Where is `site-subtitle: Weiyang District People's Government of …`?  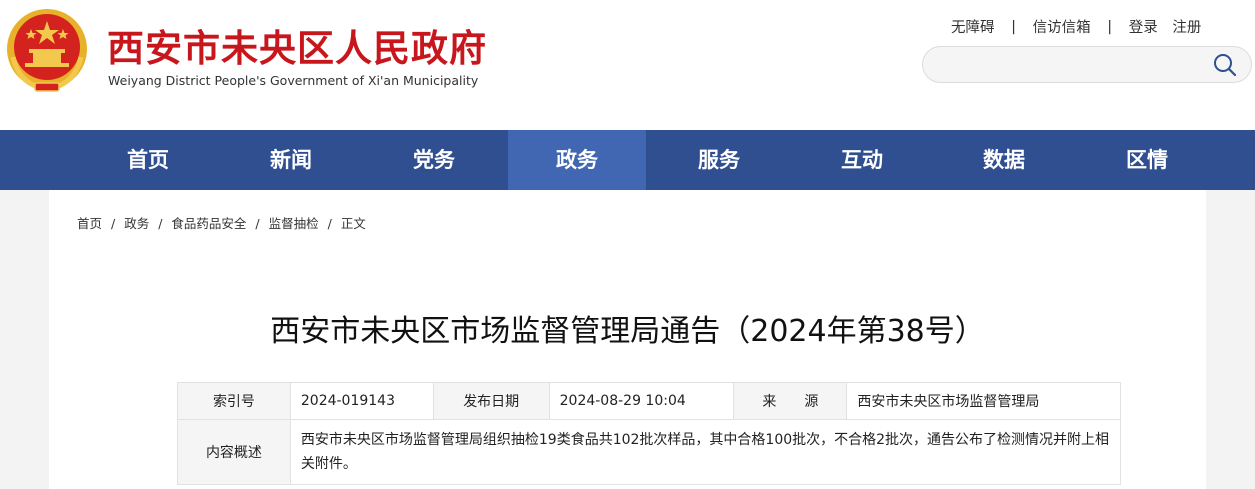
site-subtitle: Weiyang District People's Government of … is located at coordinates (293, 80).